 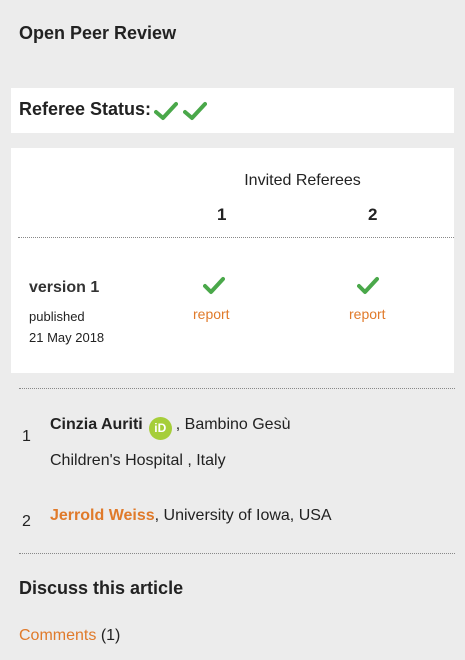 I want to click on referee-number: 1, so click(x=26, y=436).